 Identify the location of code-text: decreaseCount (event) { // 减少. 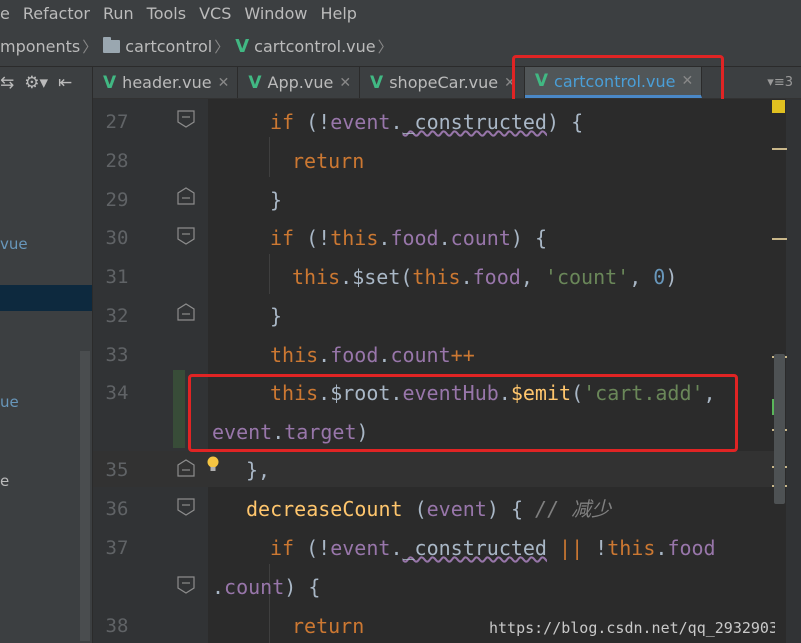
(429, 509).